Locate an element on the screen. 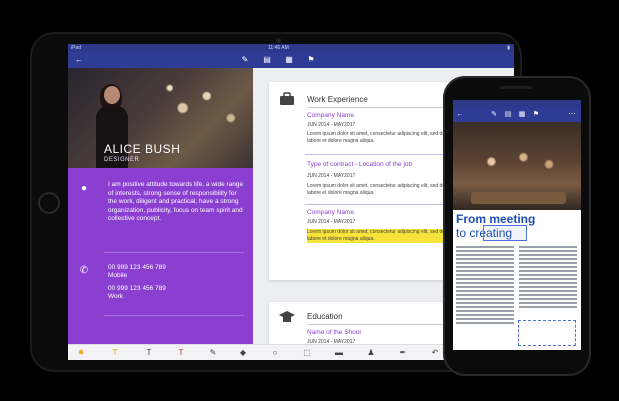 This screenshot has height=401, width=619. highlight-text-icon: T is located at coordinates (115, 353).